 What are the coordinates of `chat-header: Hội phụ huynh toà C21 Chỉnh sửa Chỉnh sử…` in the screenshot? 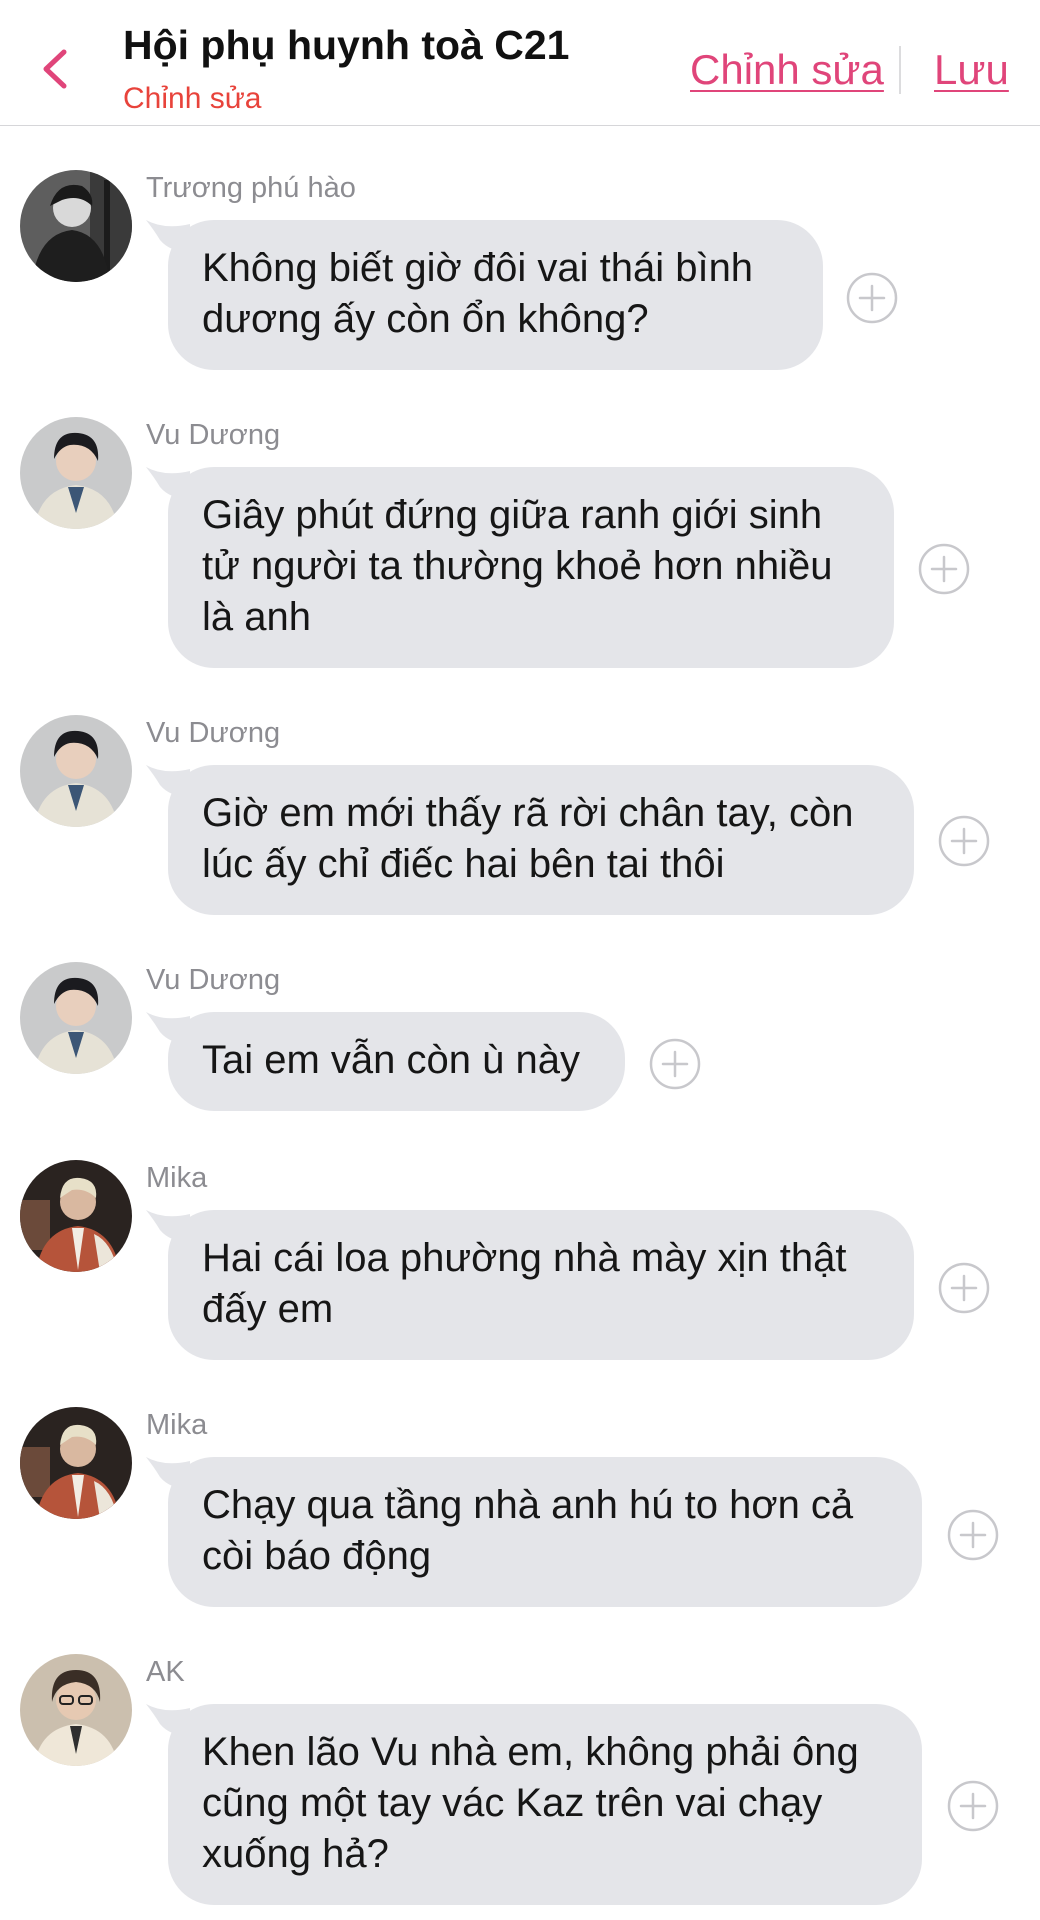 It's located at (520, 63).